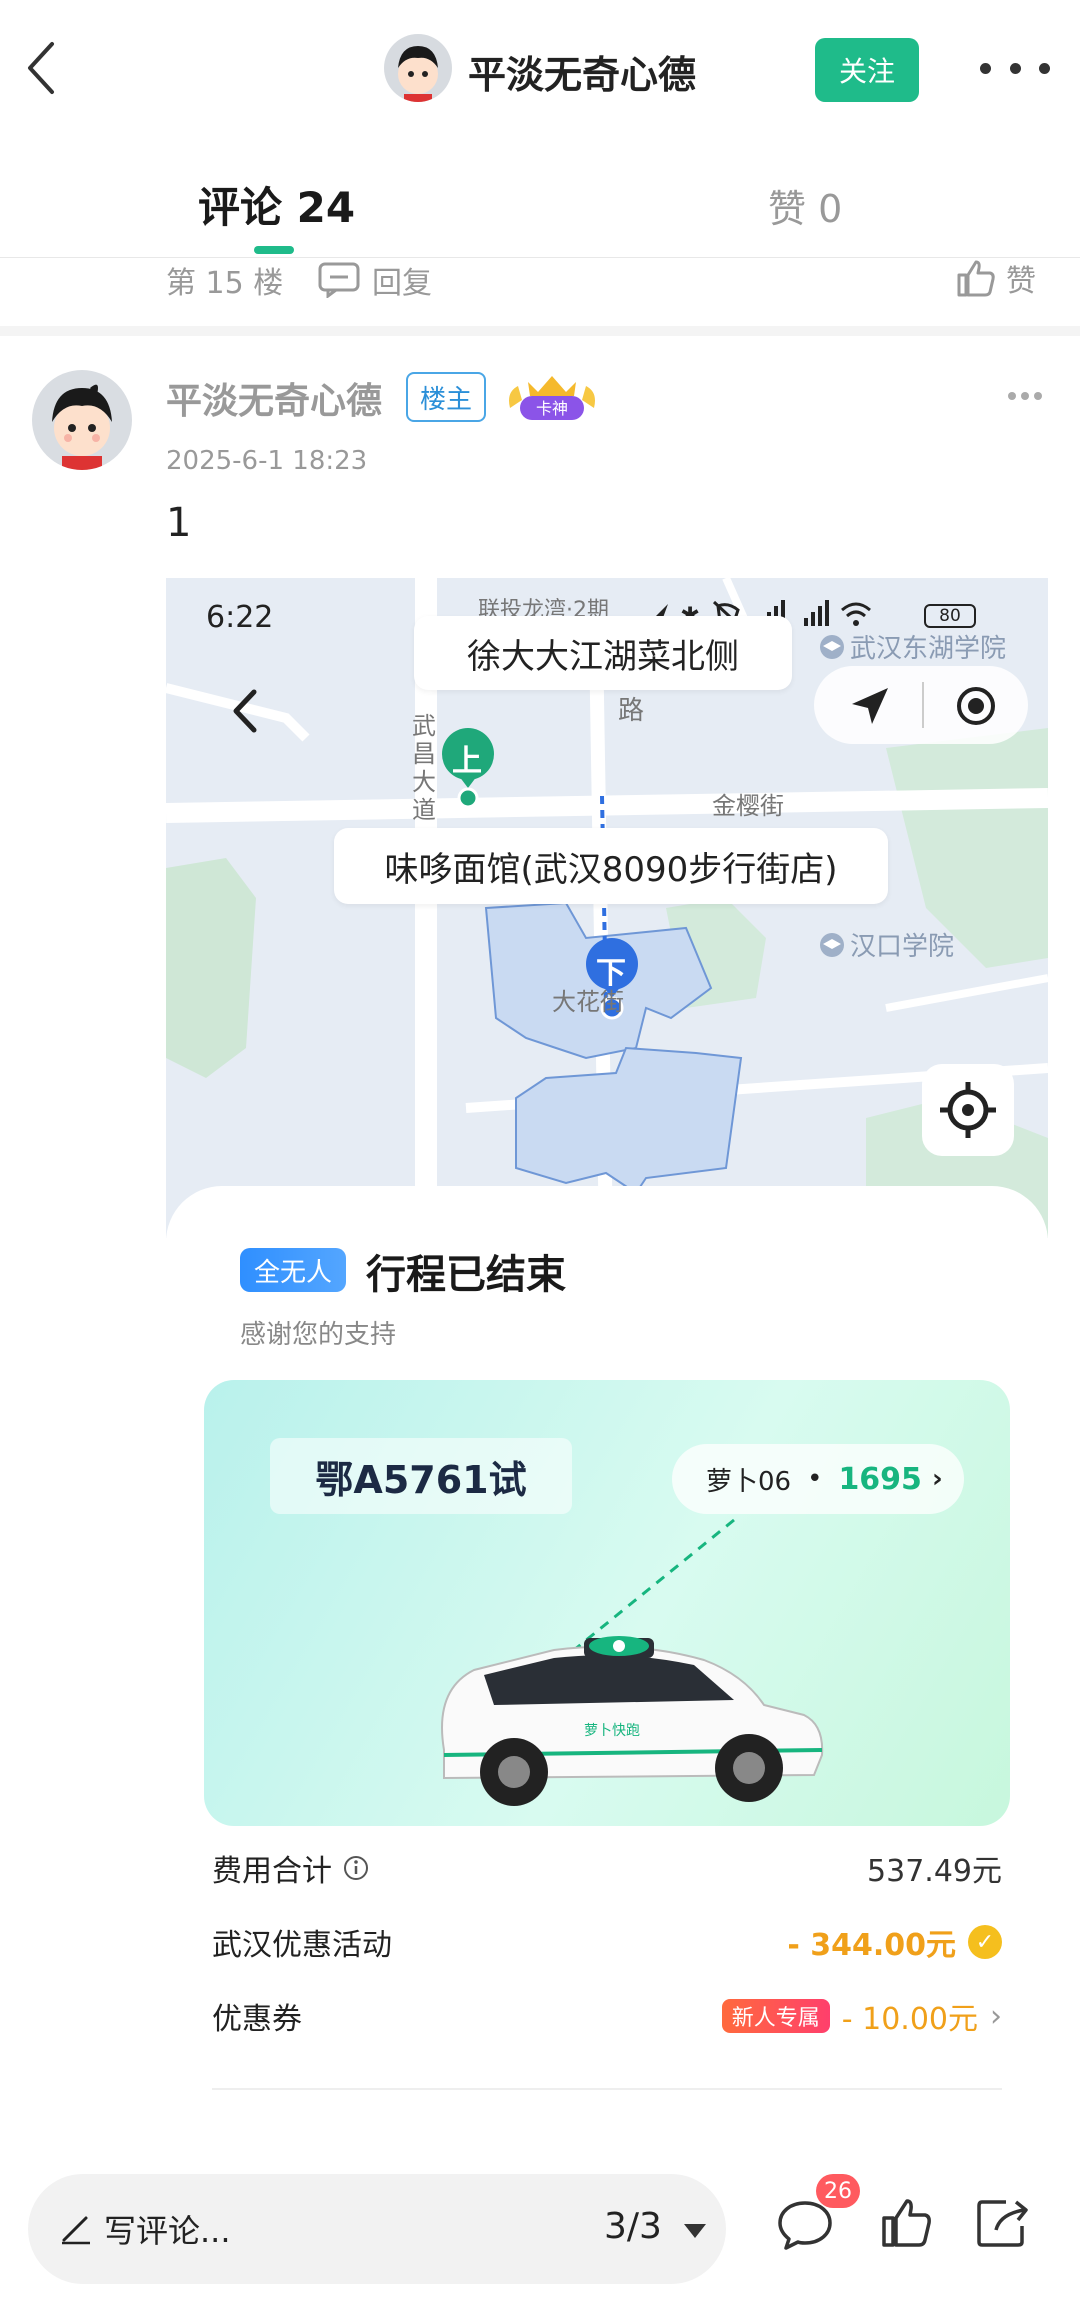 Image resolution: width=1080 pixels, height=2310 pixels. What do you see at coordinates (928, 649) in the screenshot?
I see `poi-label: 武汉东湖学院` at bounding box center [928, 649].